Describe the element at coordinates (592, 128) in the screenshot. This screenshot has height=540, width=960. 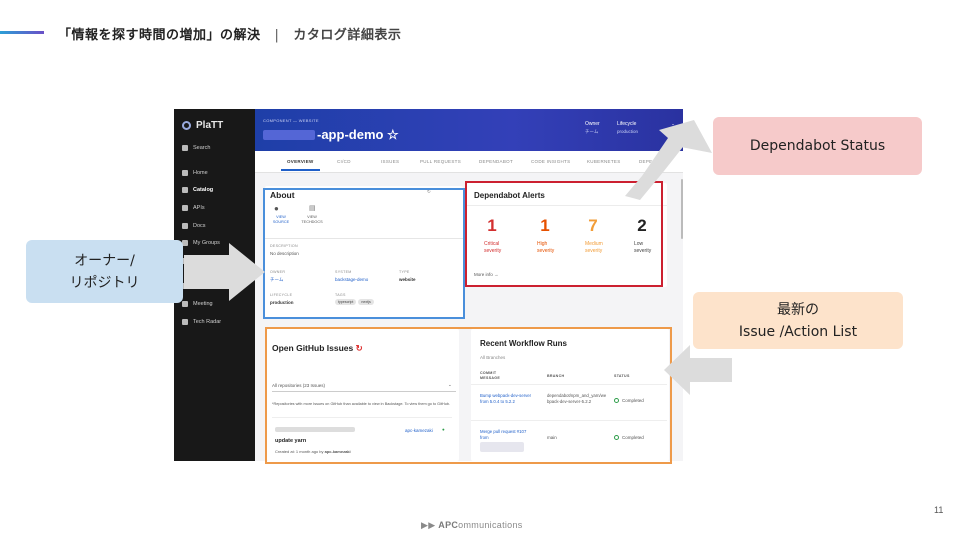
I see `header-owner: Owner チーム` at that location.